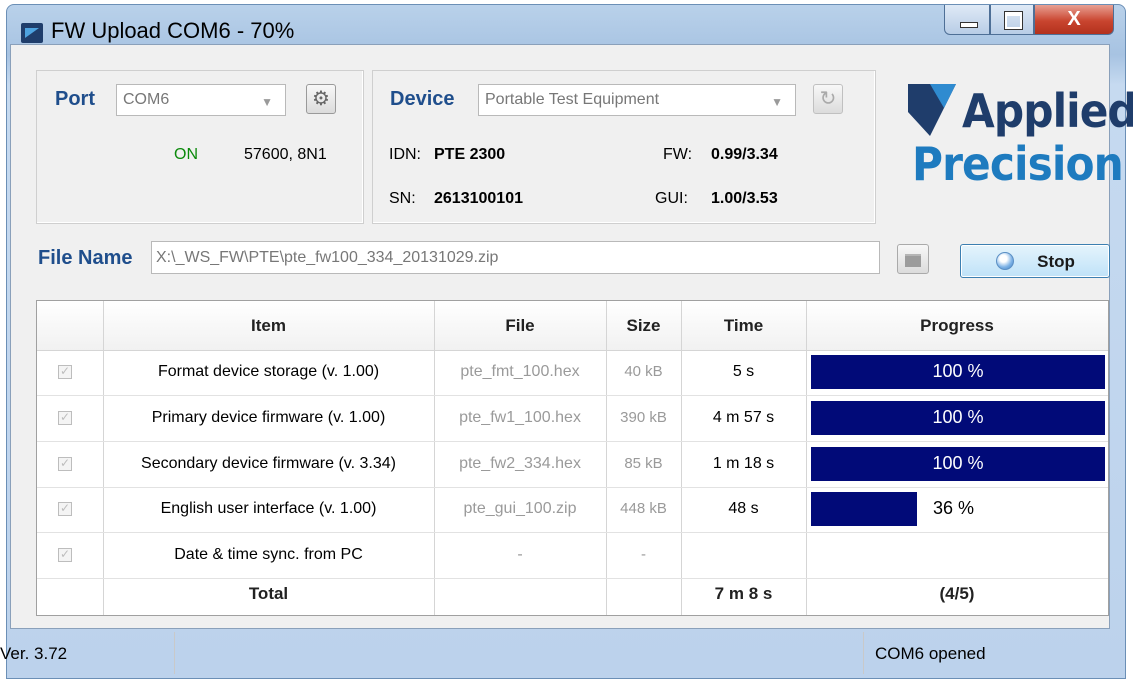 The height and width of the screenshot is (683, 1133). What do you see at coordinates (405, 154) in the screenshot?
I see `idn-label: IDN:` at bounding box center [405, 154].